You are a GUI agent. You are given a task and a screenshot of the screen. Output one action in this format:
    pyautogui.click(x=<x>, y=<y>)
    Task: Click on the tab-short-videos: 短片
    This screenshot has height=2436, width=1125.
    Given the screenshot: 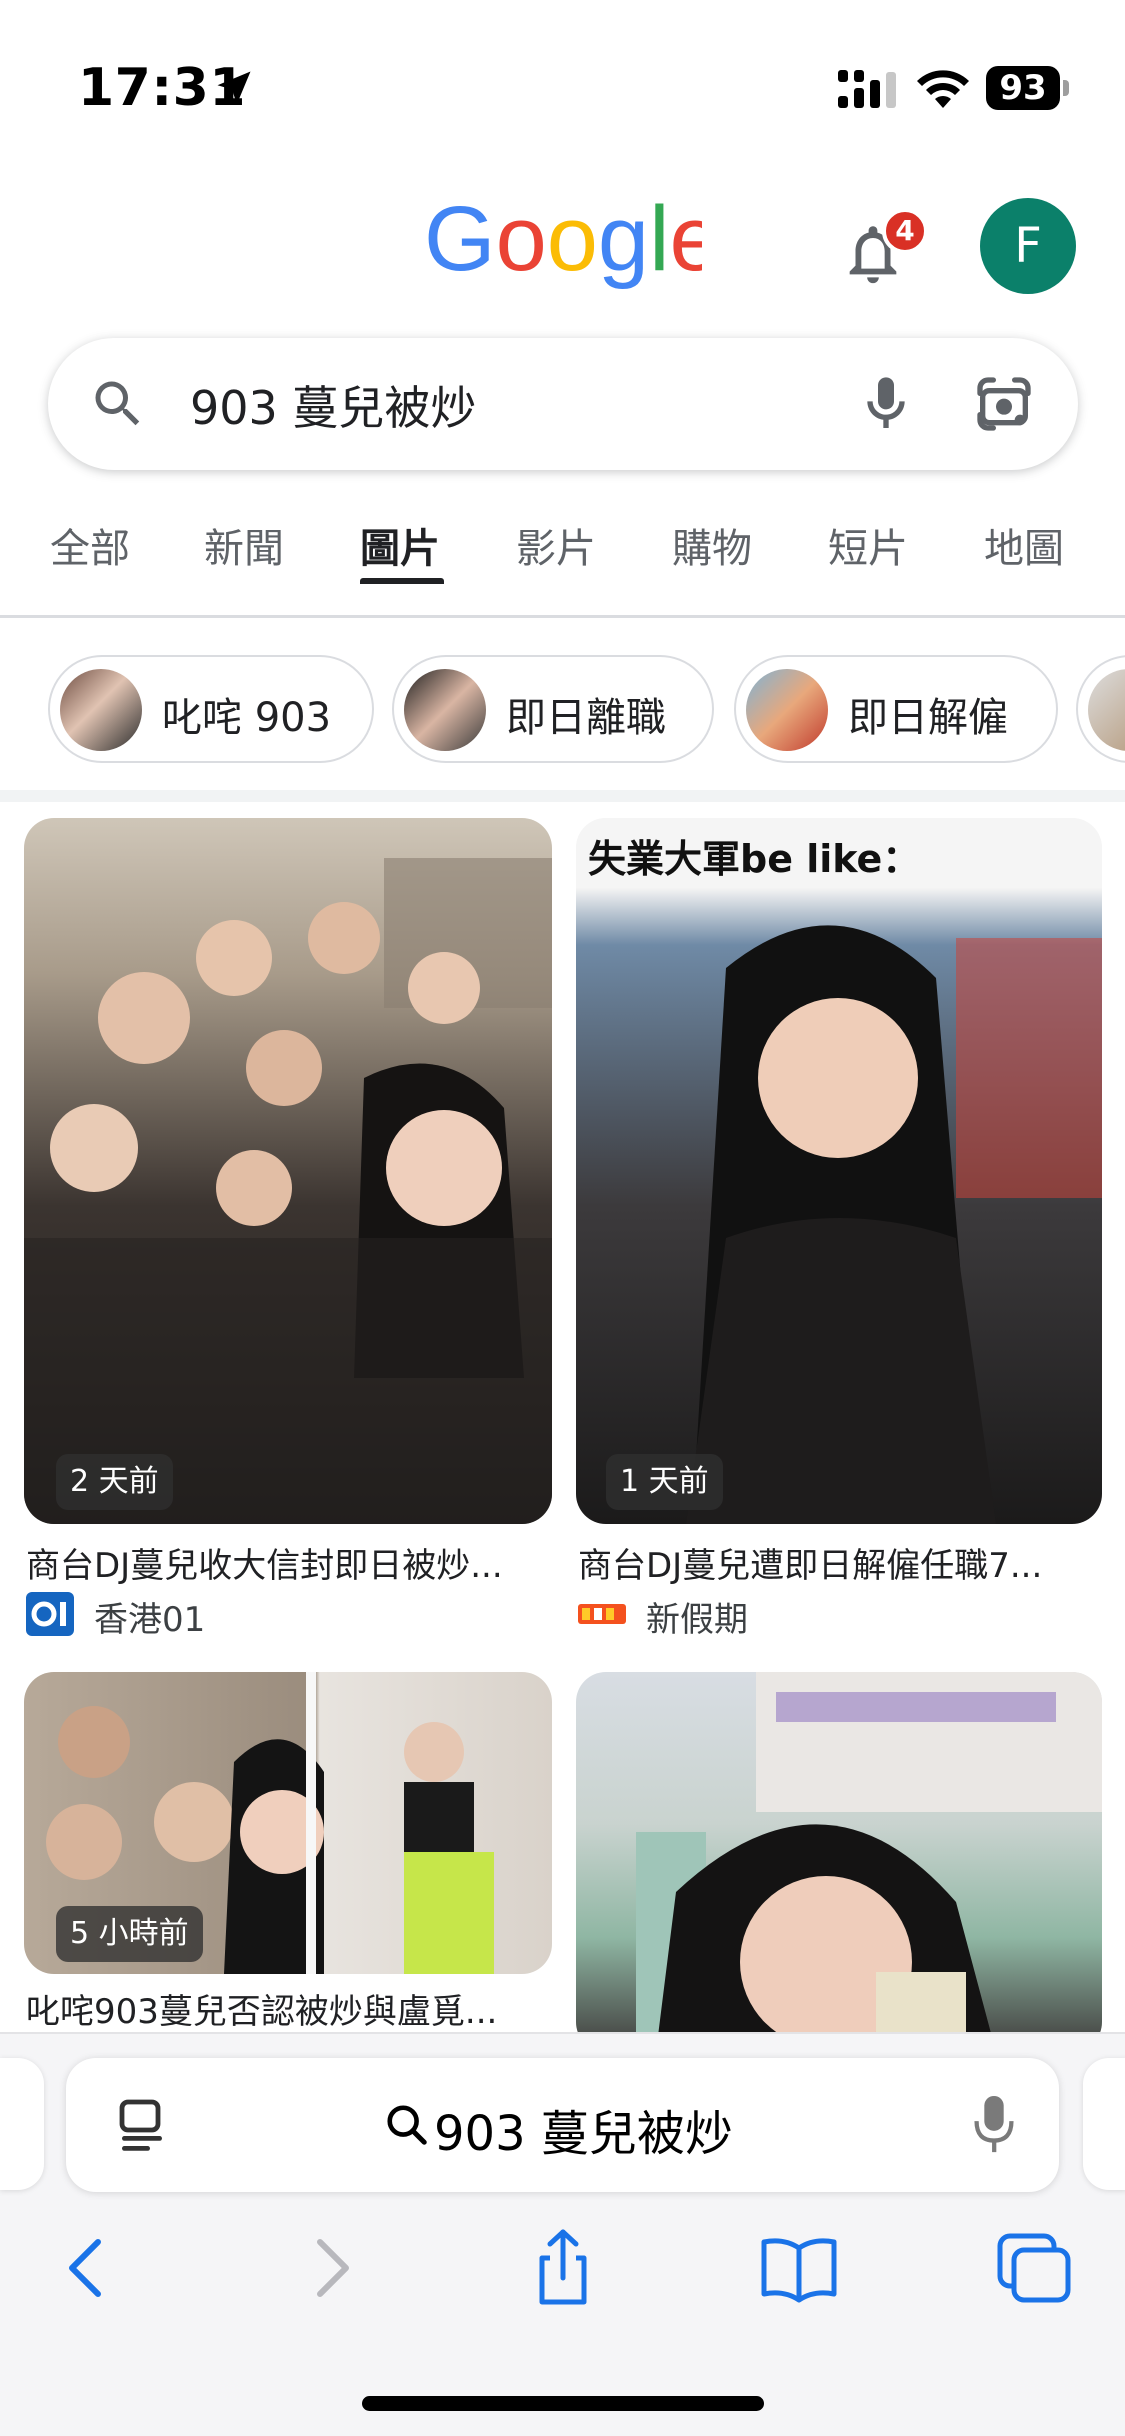 What is the action you would take?
    pyautogui.click(x=868, y=545)
    